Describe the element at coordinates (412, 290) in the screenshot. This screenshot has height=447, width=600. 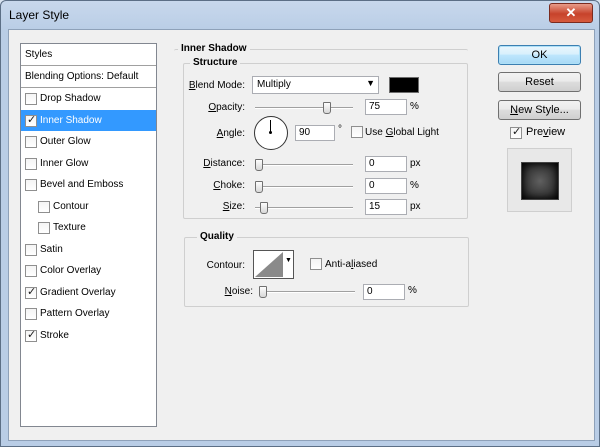
I see `noise-unit: %` at that location.